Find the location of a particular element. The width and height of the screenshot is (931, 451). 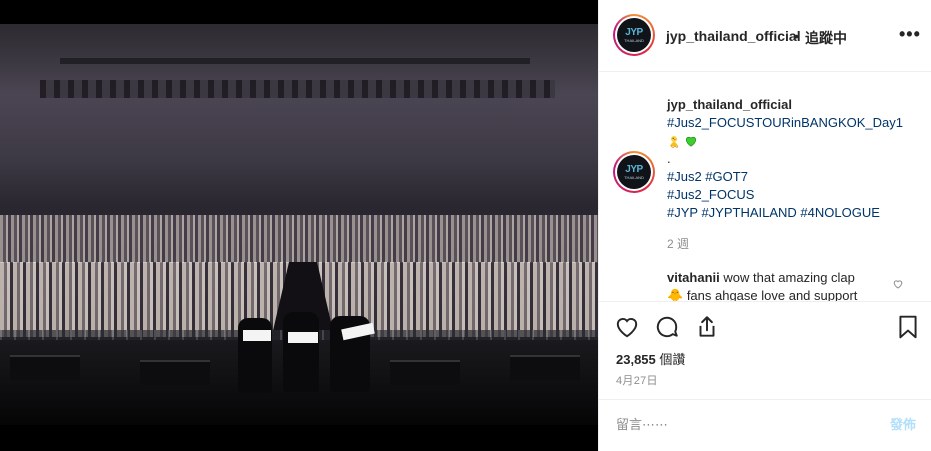

bookmark-icon is located at coordinates (908, 327).